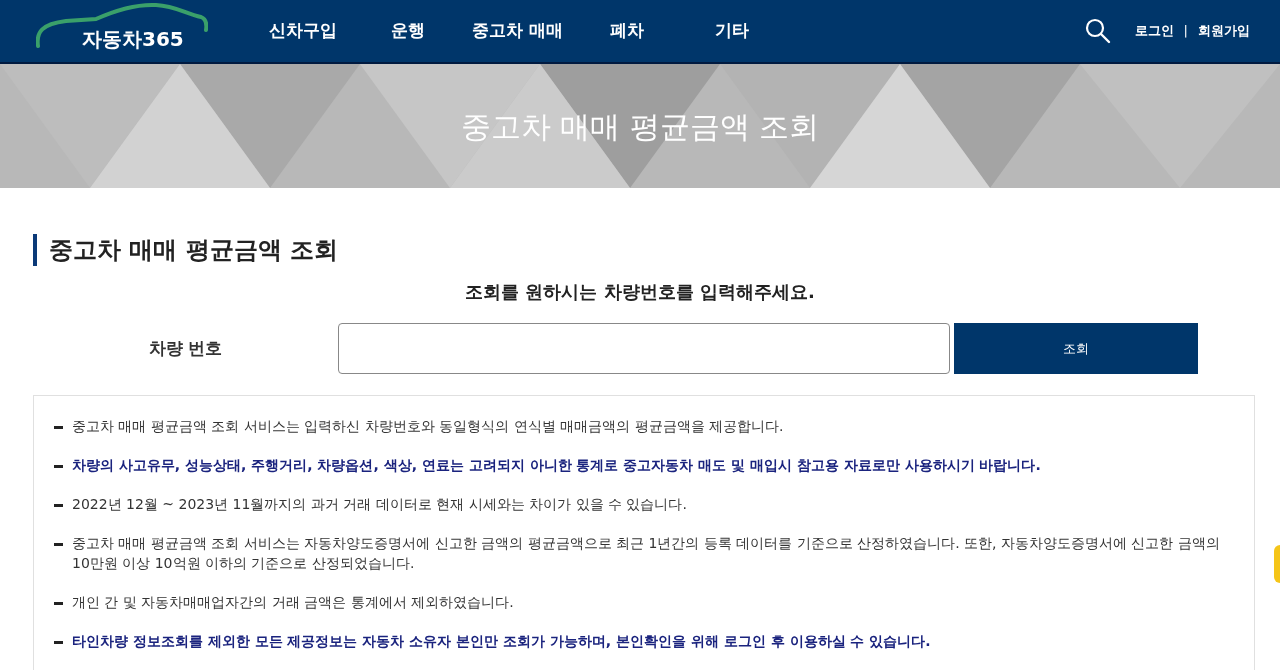 This screenshot has width=1280, height=670. What do you see at coordinates (302, 31) in the screenshot?
I see `nav-link: 신차구입` at bounding box center [302, 31].